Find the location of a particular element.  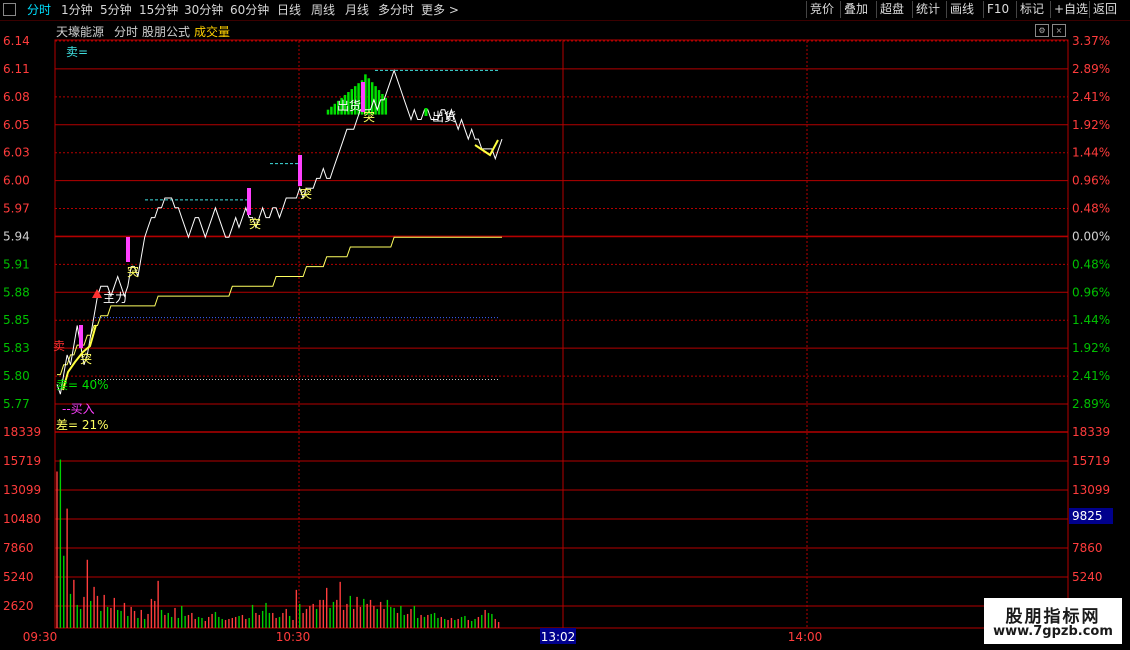

volume-tick-label: 18339 is located at coordinates (22, 432).